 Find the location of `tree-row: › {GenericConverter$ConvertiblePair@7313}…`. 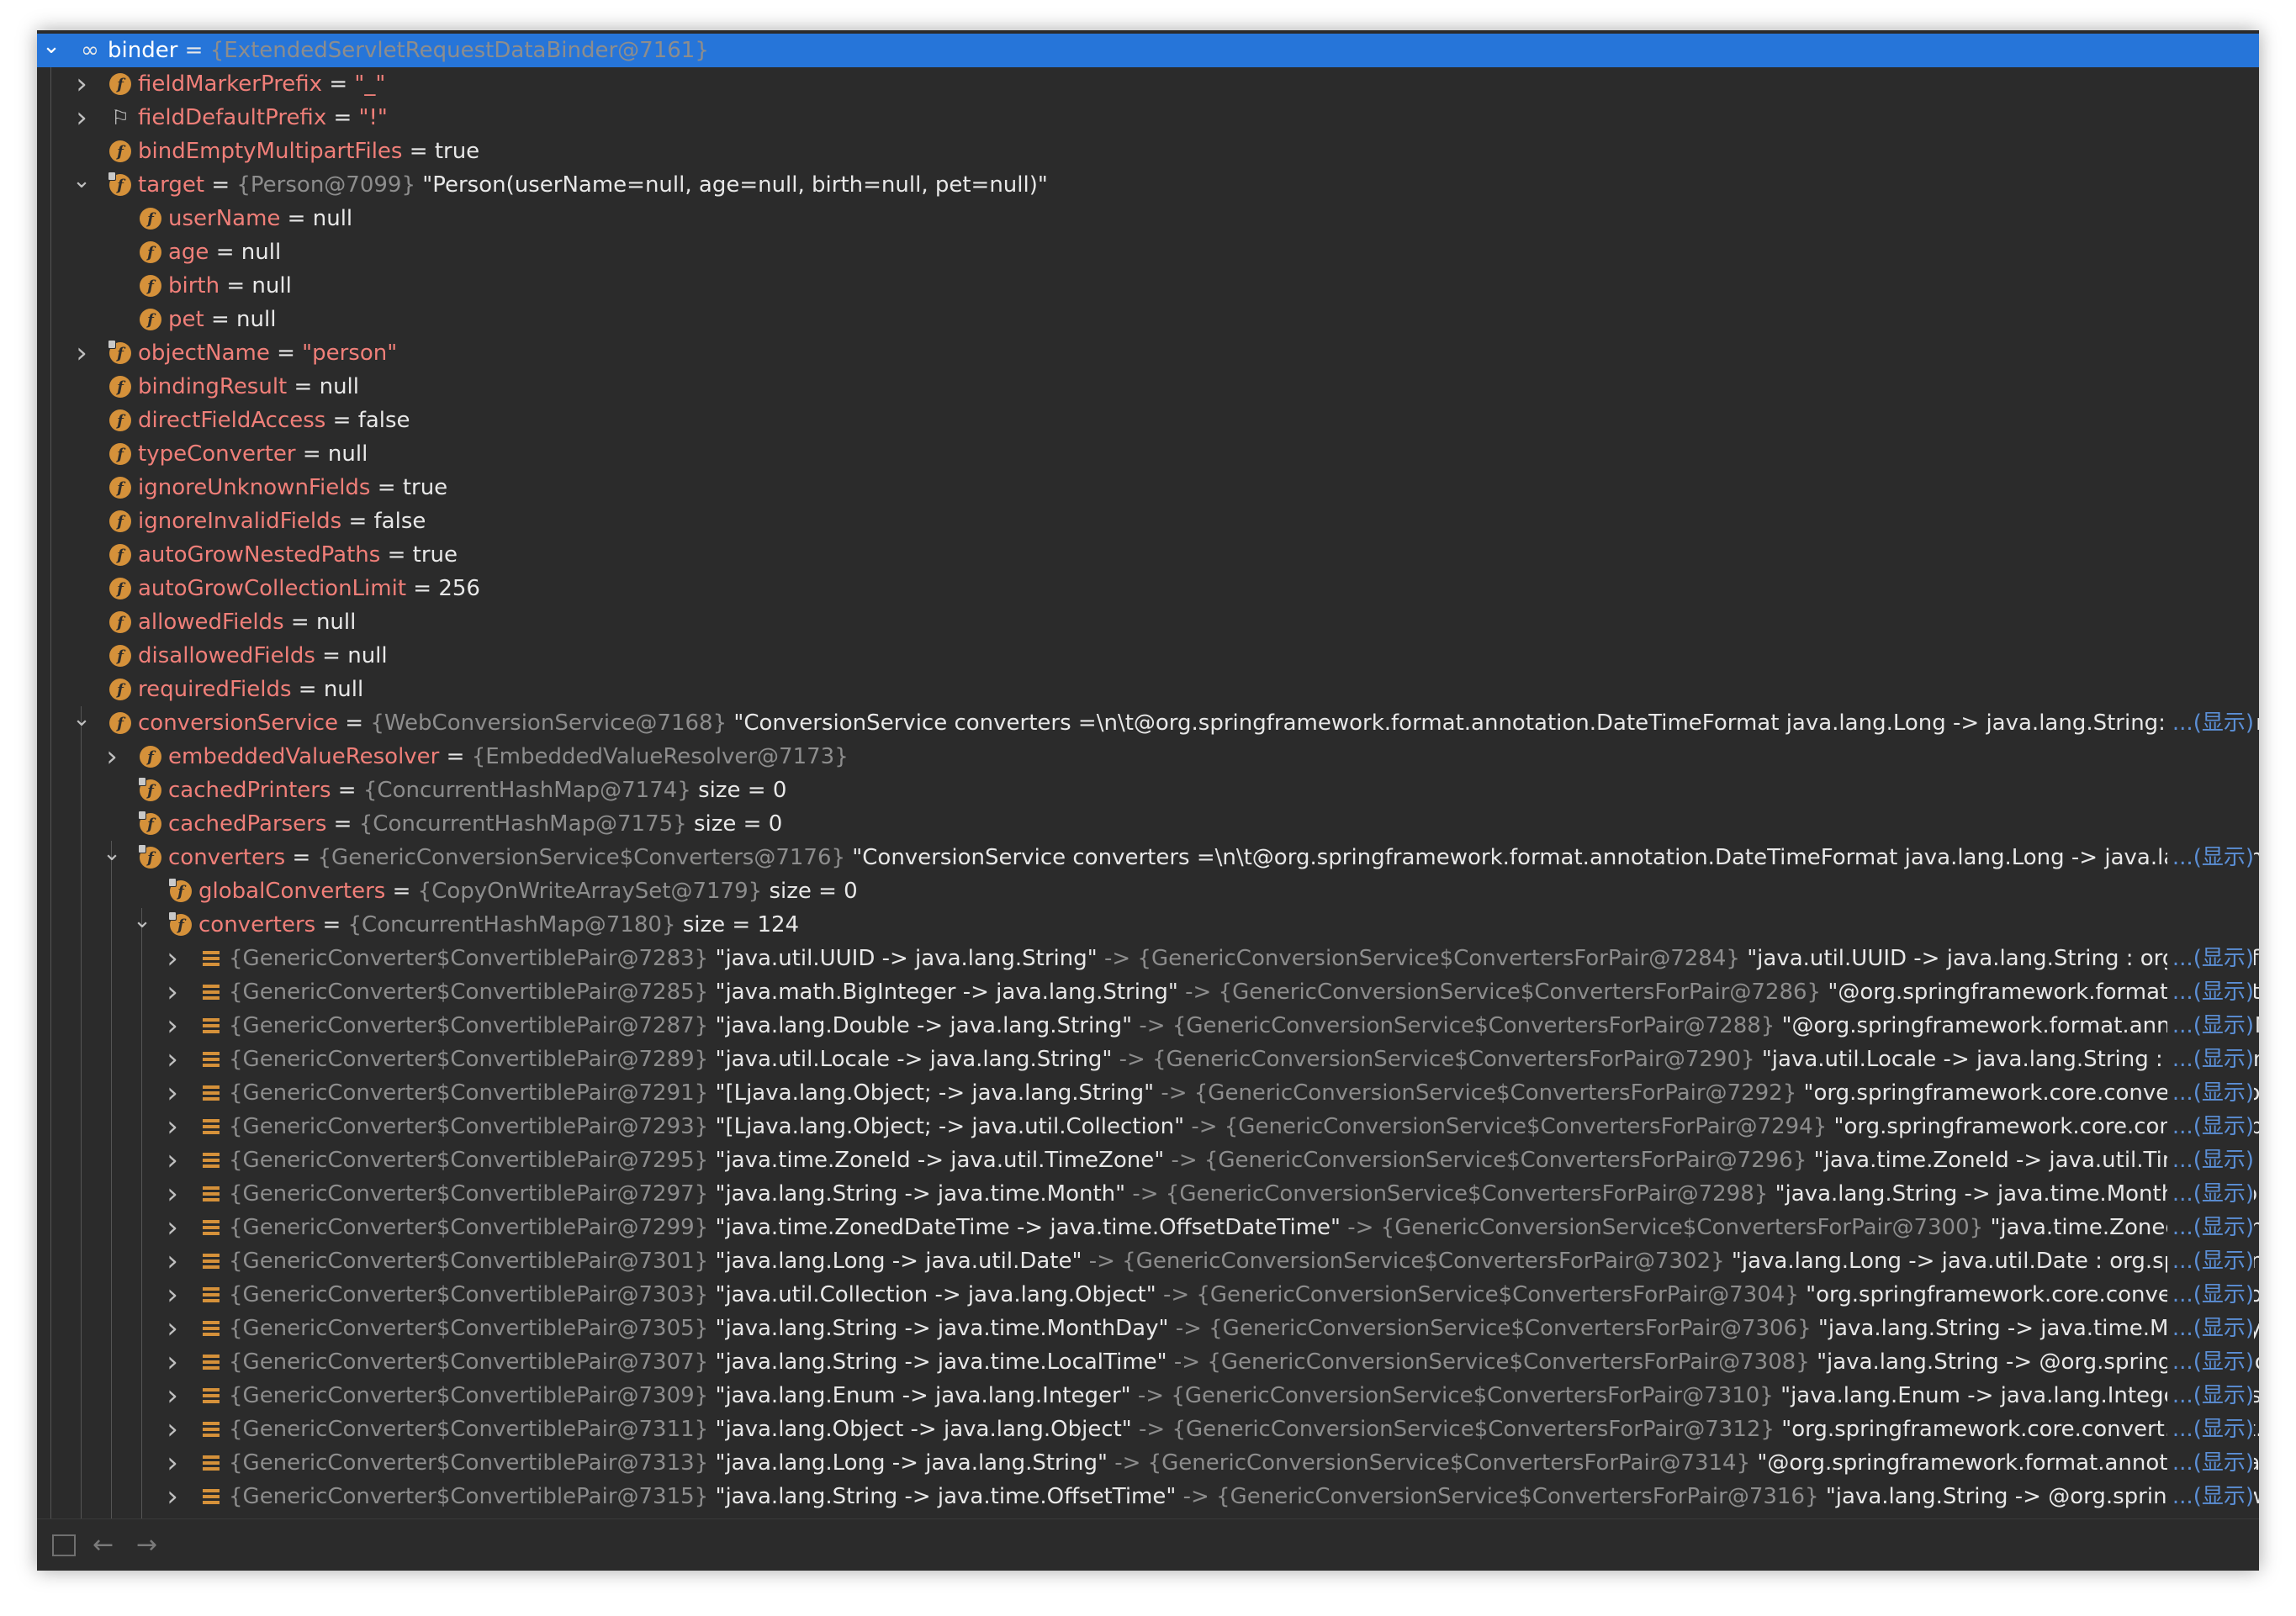

tree-row: › {GenericConverter$ConvertiblePair@7313}… is located at coordinates (1148, 1463).